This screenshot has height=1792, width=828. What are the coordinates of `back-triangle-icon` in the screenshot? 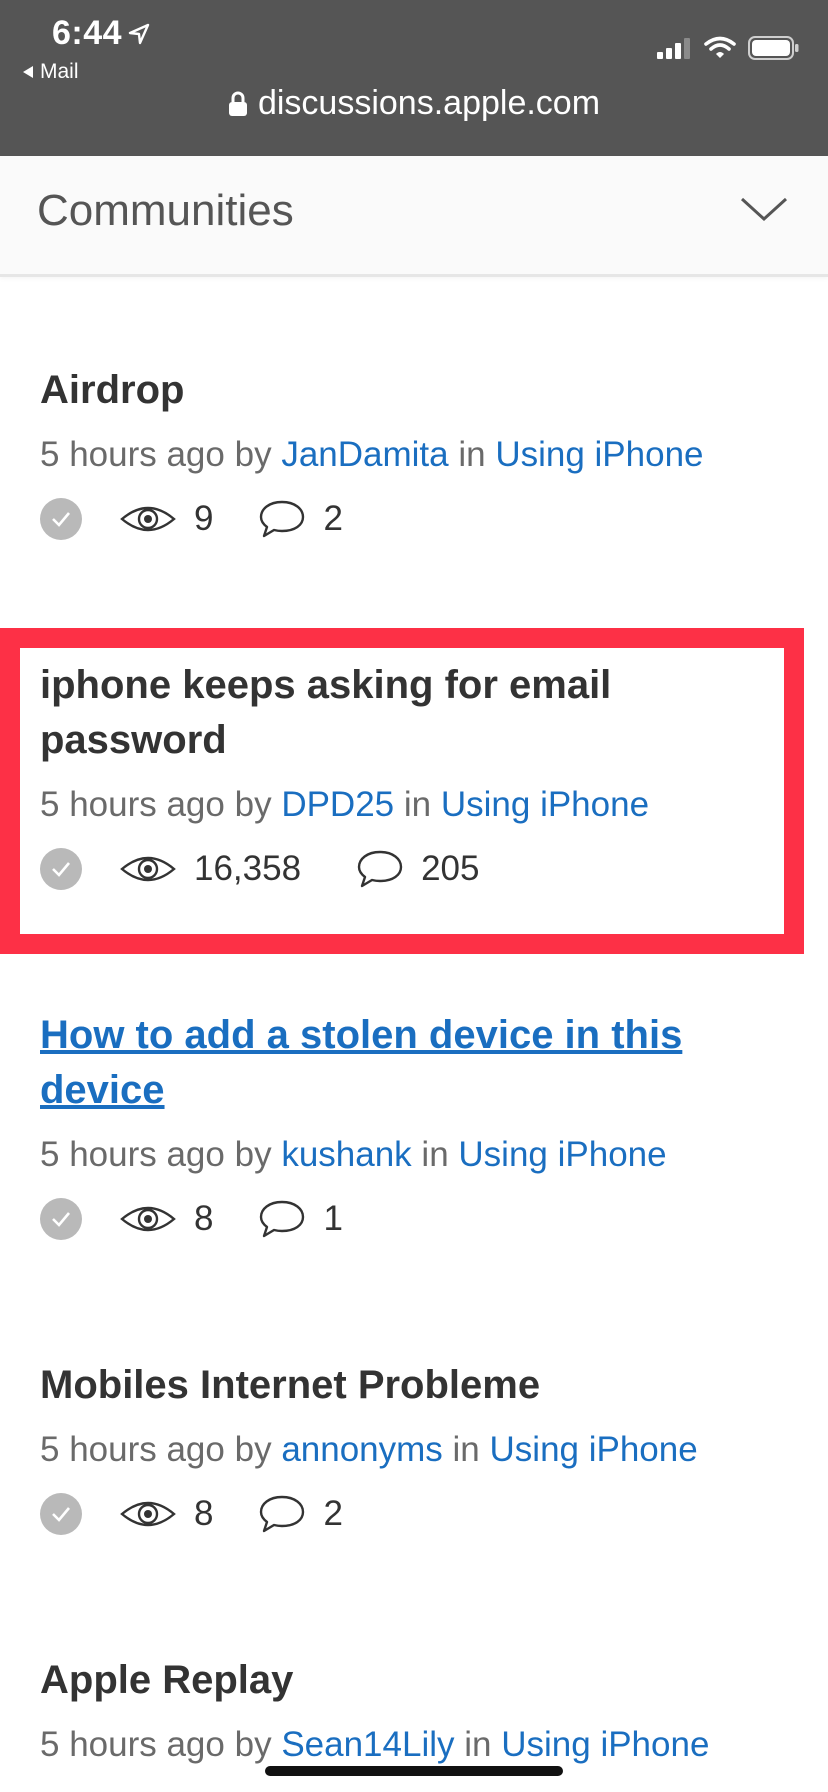 It's located at (28, 72).